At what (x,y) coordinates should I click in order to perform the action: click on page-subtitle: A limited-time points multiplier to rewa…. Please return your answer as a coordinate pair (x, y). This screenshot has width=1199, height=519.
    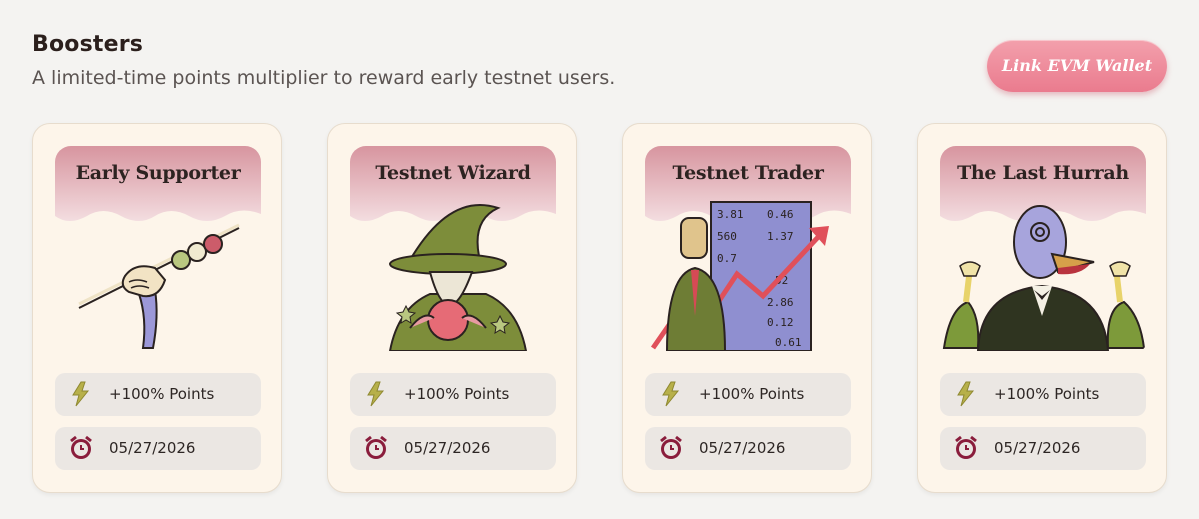
    Looking at the image, I should click on (324, 78).